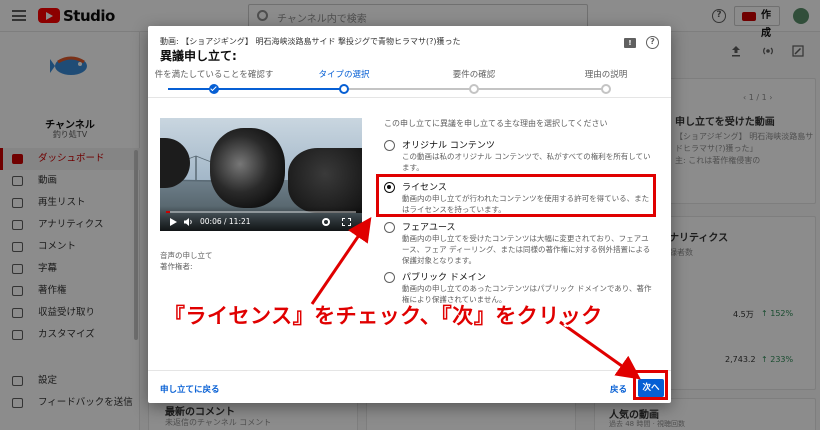 The image size is (820, 430). Describe the element at coordinates (325, 180) in the screenshot. I see `video-right-hand` at that location.